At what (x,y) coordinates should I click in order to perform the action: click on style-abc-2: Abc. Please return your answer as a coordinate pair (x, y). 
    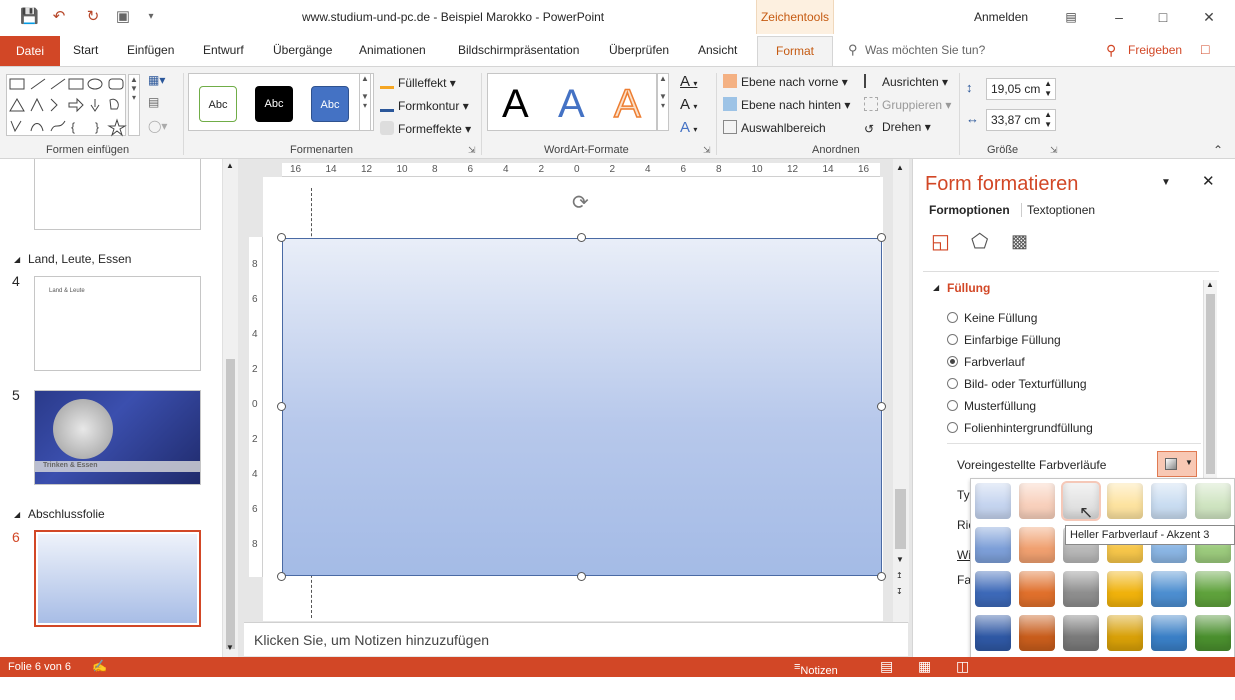
    Looking at the image, I should click on (274, 104).